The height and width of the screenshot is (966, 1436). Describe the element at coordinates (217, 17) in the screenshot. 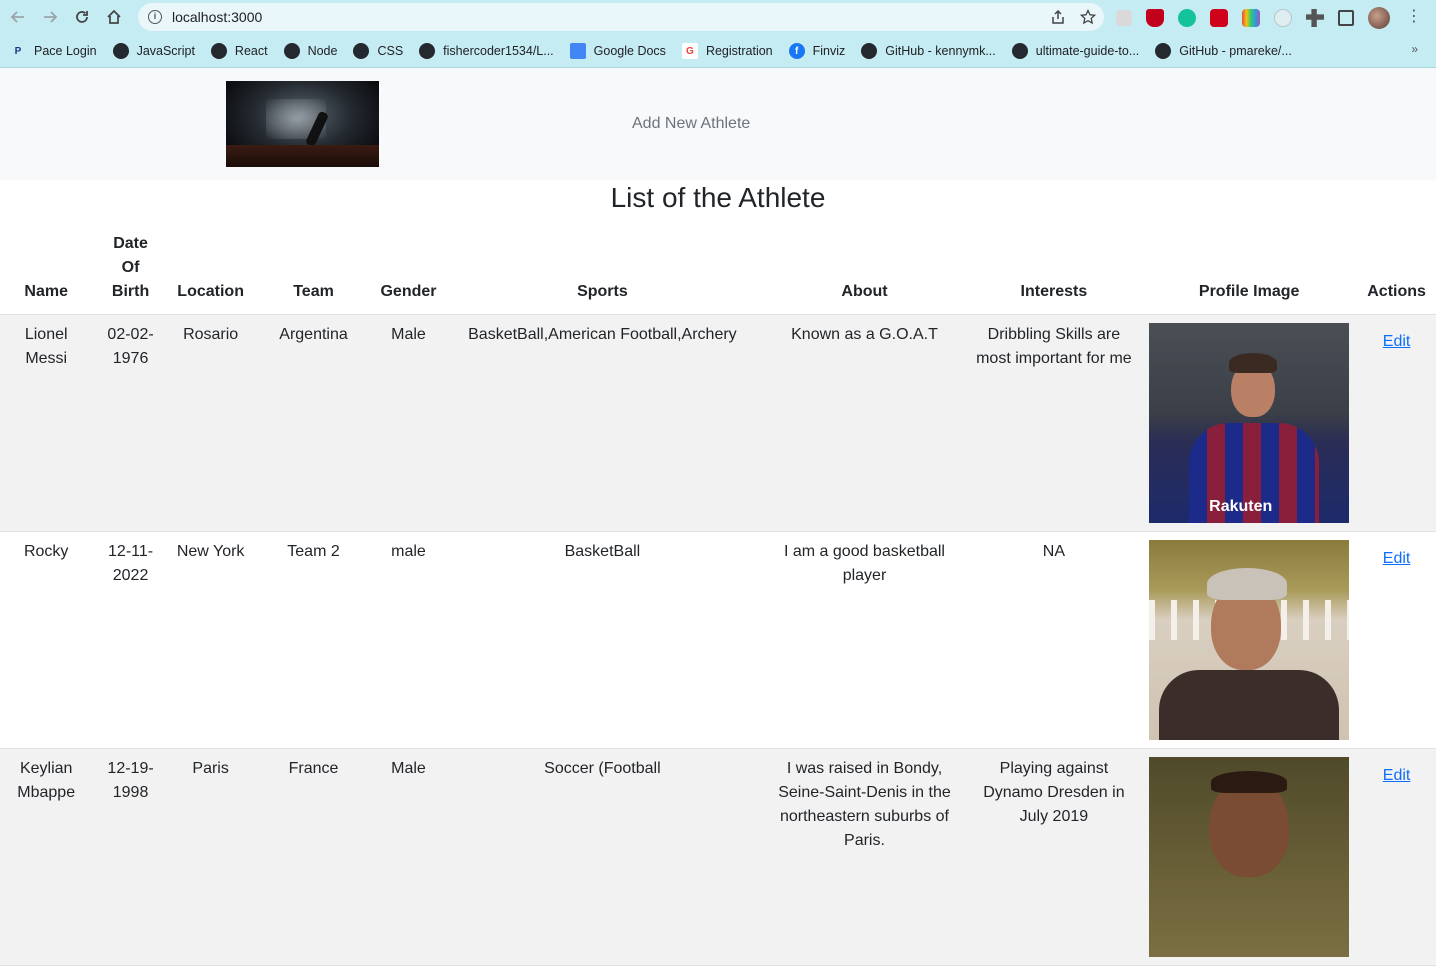

I see `url-text: localhost:3000` at that location.